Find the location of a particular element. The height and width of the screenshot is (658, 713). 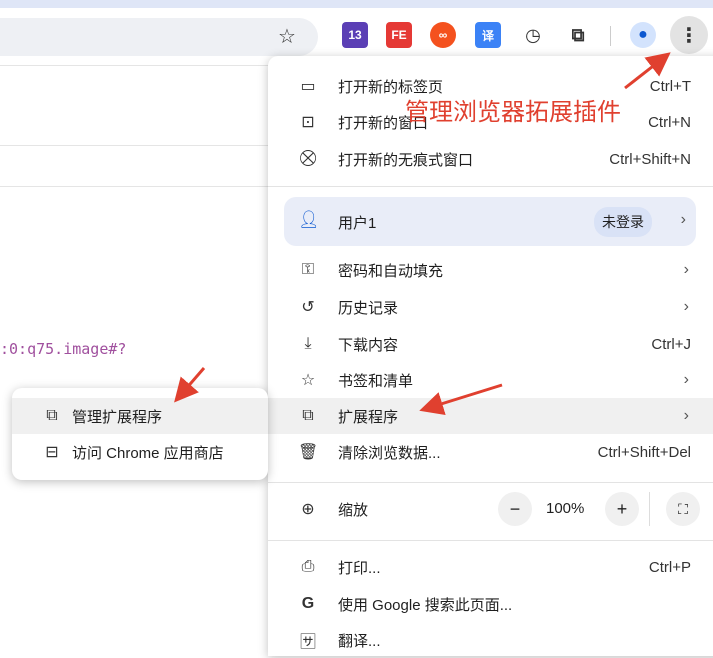

arrow-to-manage-extensions is located at coordinates (190, 385).